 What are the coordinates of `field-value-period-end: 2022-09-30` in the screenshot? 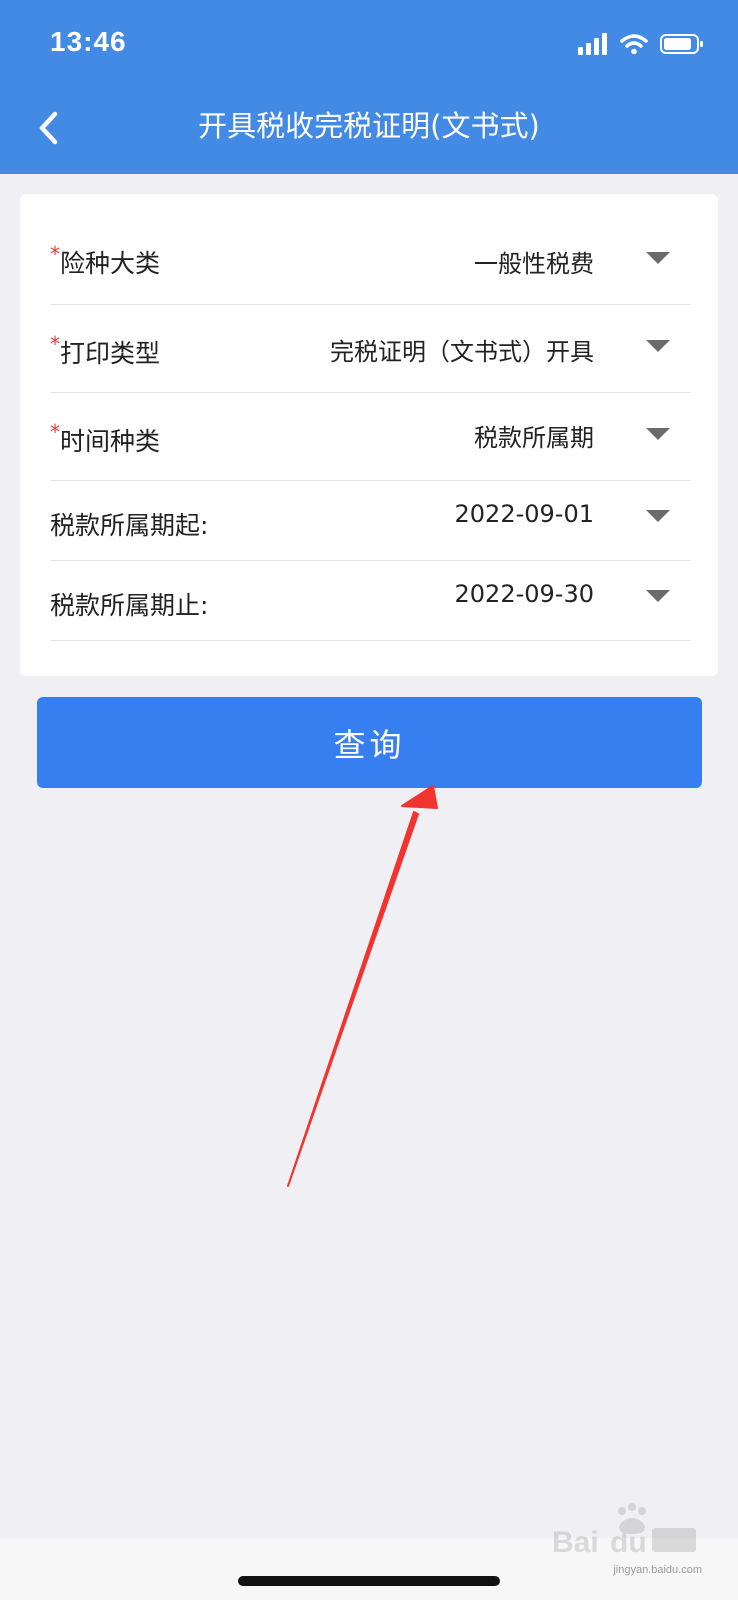 It's located at (524, 594).